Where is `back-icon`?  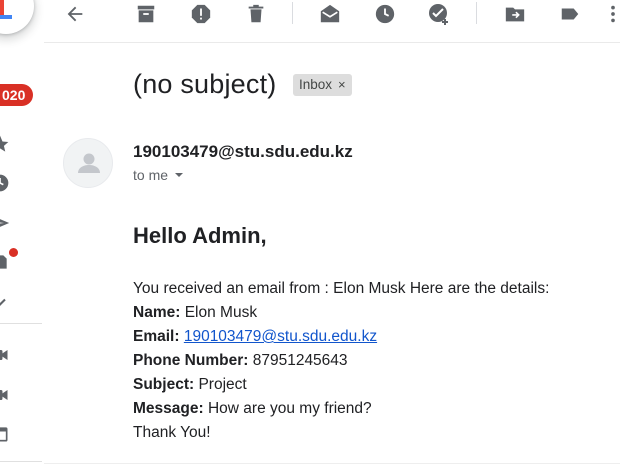 back-icon is located at coordinates (75, 14).